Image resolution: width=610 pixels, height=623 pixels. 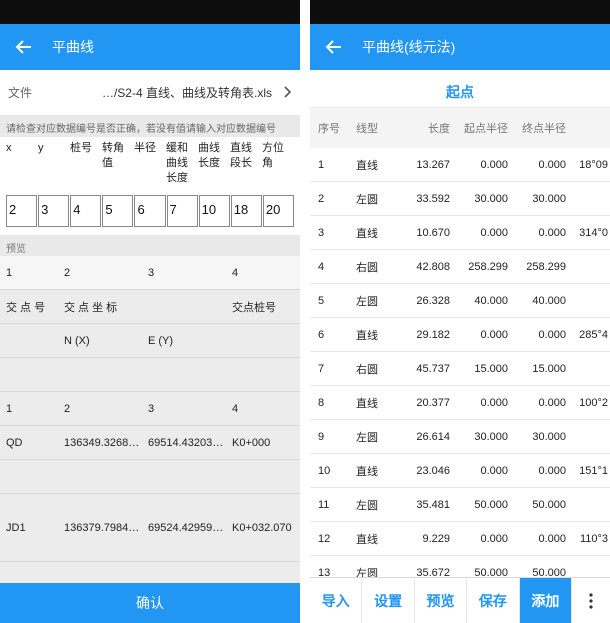 I want to click on column-index-input: 20, so click(x=278, y=211).